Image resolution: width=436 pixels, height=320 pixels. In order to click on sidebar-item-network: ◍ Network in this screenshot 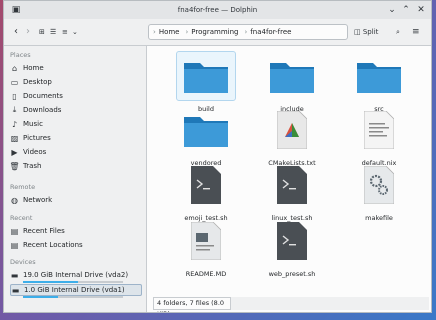, I will do `click(76, 200)`.